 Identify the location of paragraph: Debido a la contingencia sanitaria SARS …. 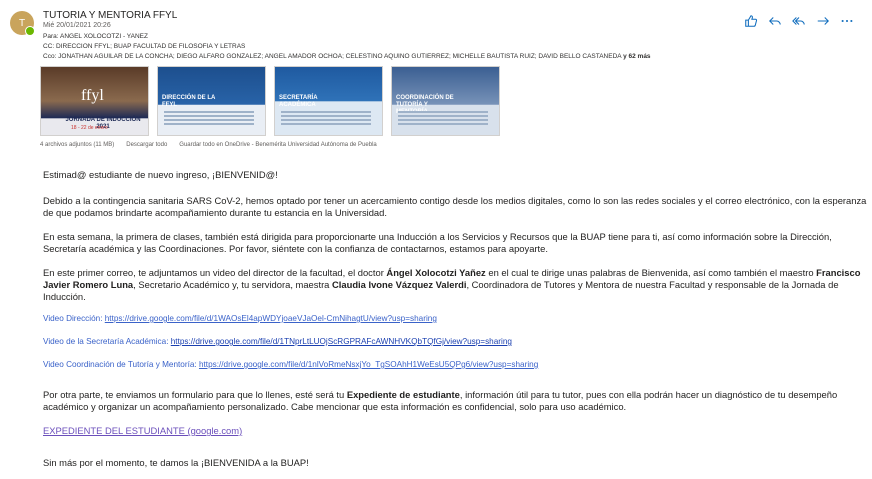
(455, 206).